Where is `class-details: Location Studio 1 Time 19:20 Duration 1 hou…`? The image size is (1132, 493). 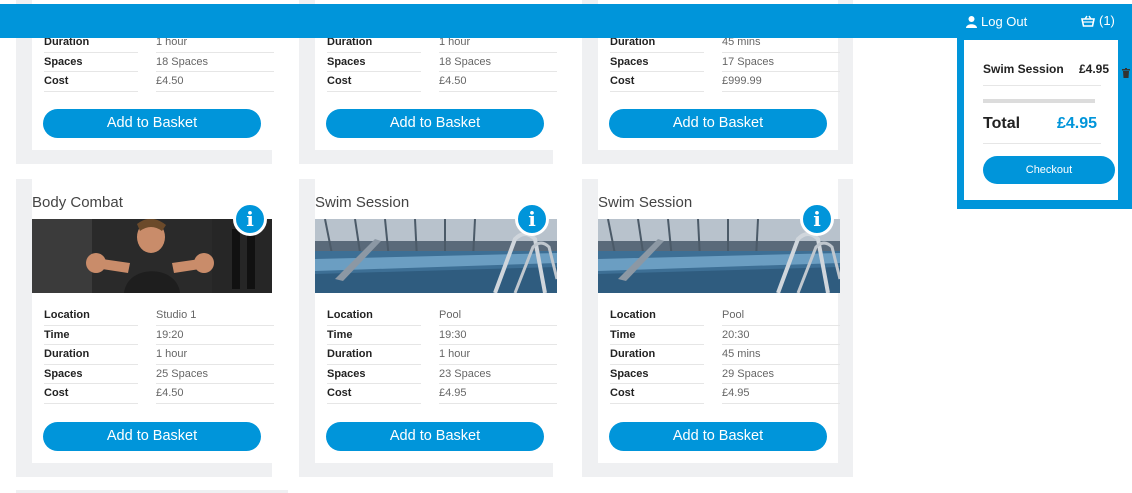
class-details: Location Studio 1 Time 19:20 Duration 1 hou… is located at coordinates (159, 355).